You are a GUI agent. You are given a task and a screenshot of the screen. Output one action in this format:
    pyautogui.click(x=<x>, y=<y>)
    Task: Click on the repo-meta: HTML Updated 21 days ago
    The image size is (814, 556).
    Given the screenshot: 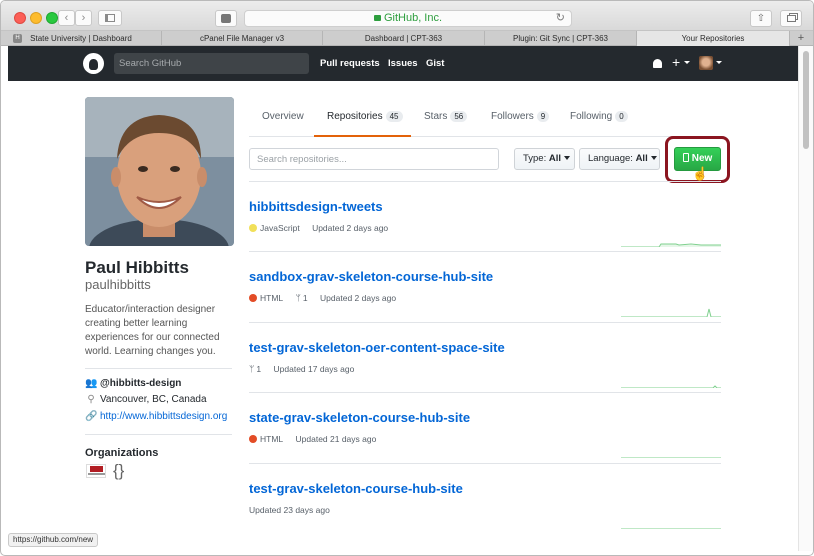 What is the action you would take?
    pyautogui.click(x=312, y=439)
    